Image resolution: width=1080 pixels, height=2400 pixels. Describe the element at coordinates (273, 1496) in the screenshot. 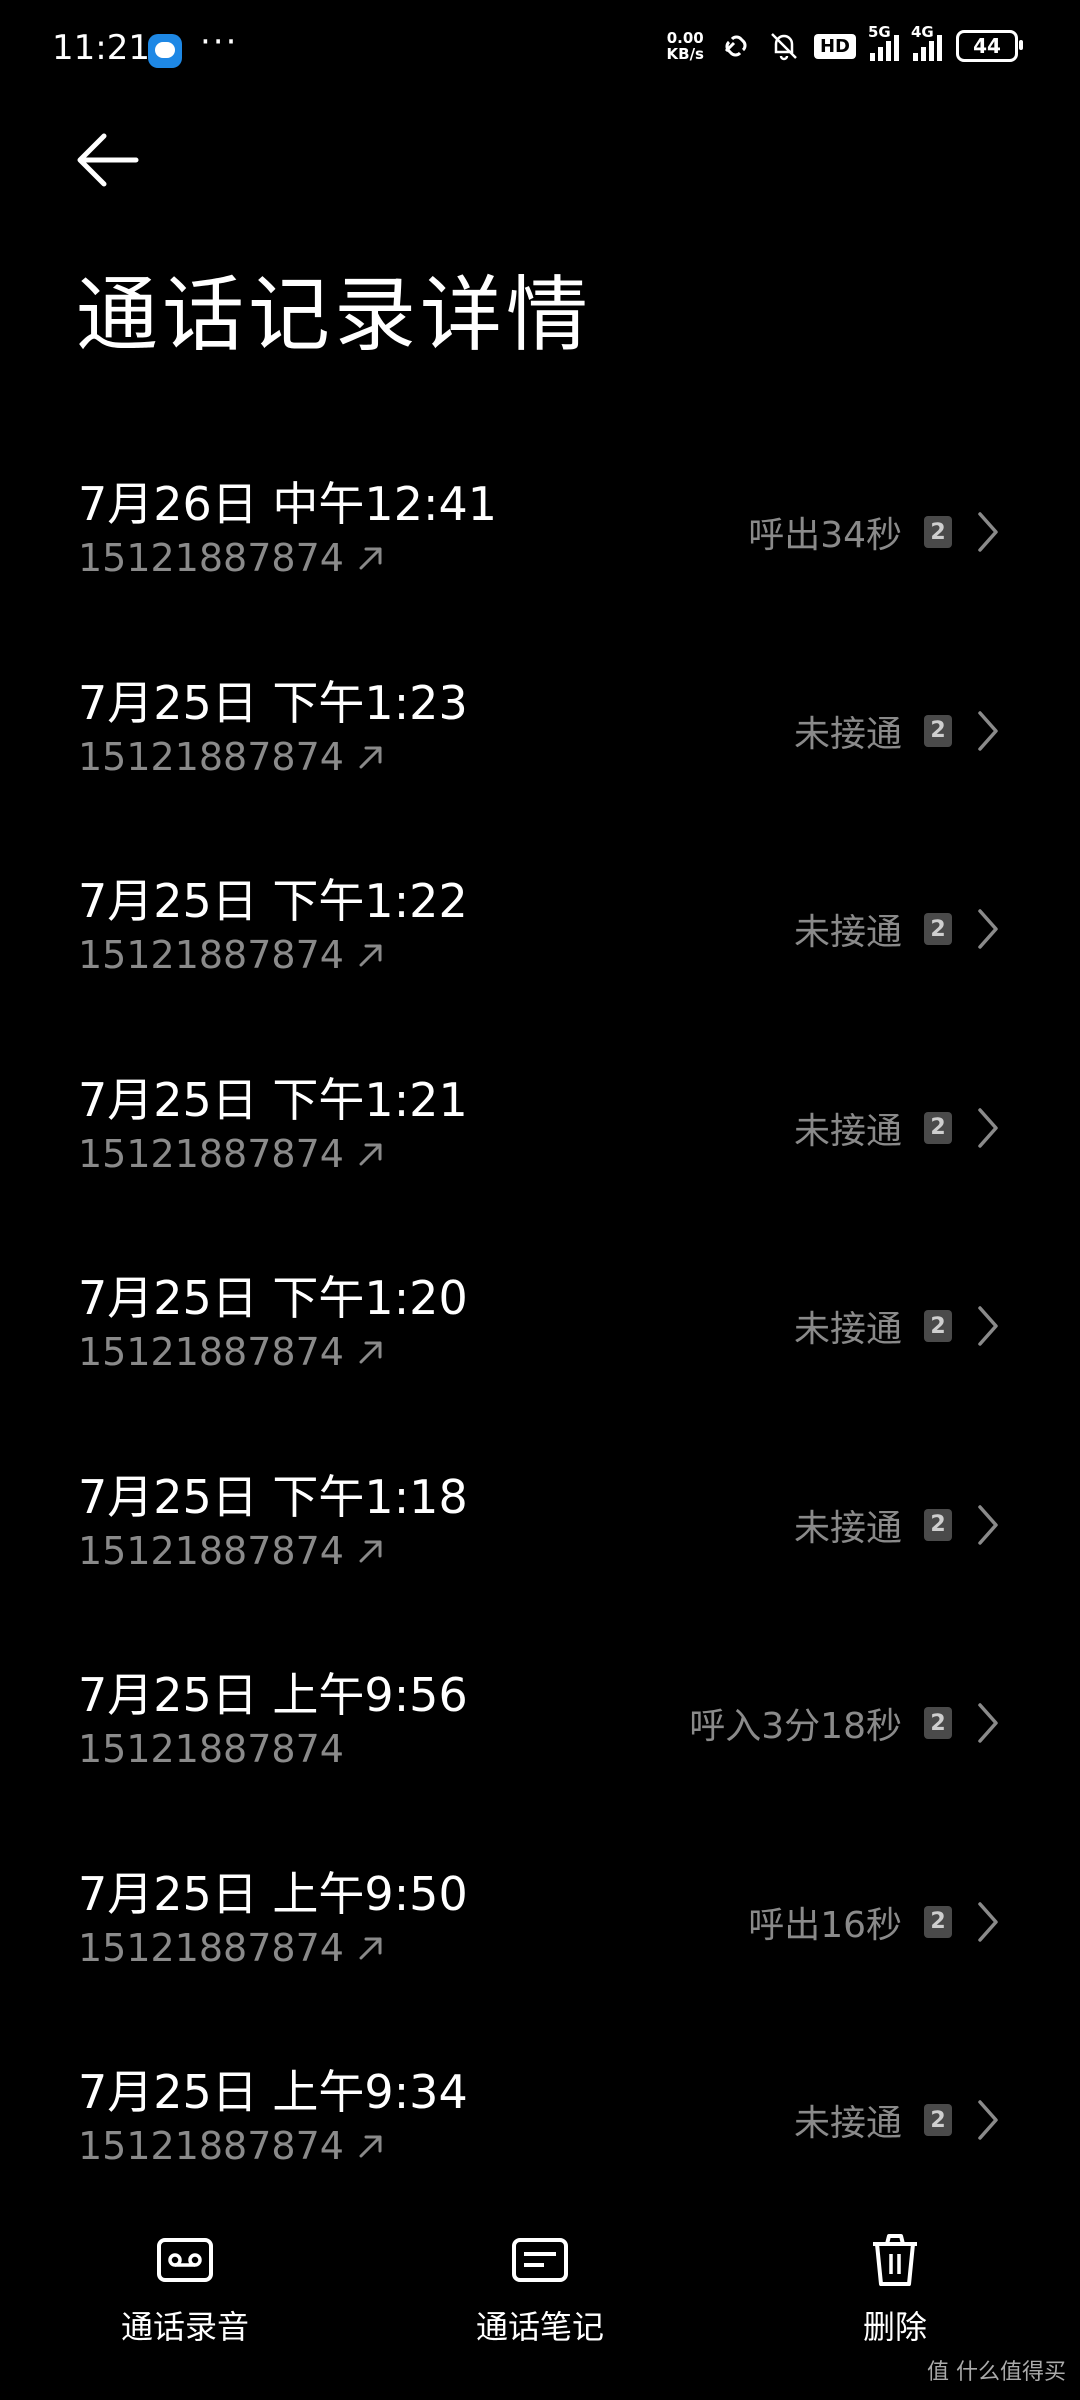

I see `call-datetime: 7月25日 下午1:18` at that location.